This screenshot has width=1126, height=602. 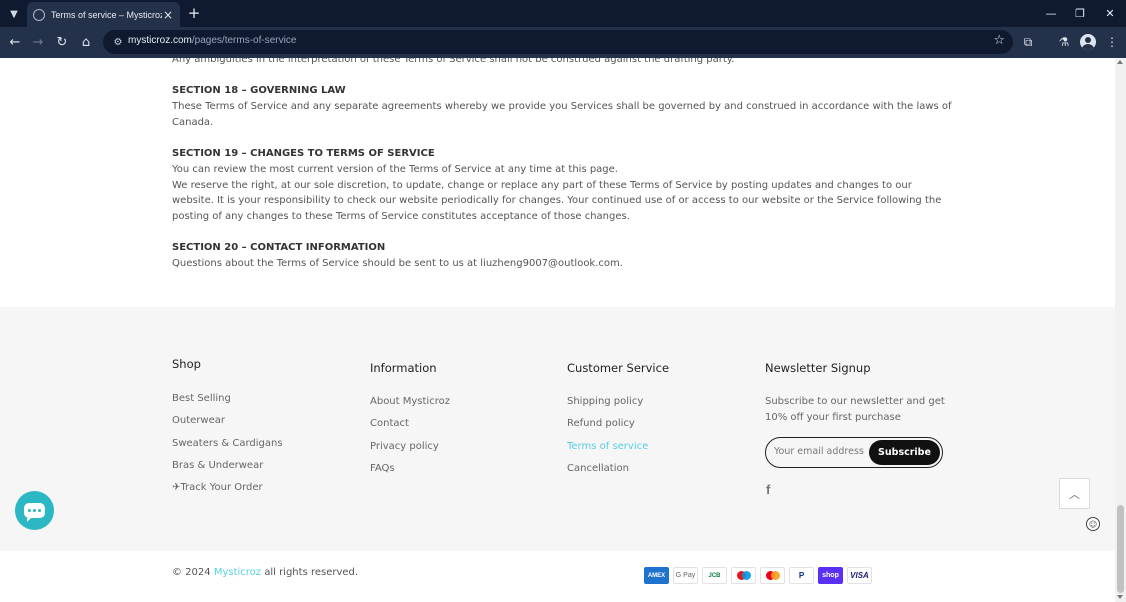 I want to click on url-text: mysticroz.com/pages/terms-of-service, so click(x=212, y=40).